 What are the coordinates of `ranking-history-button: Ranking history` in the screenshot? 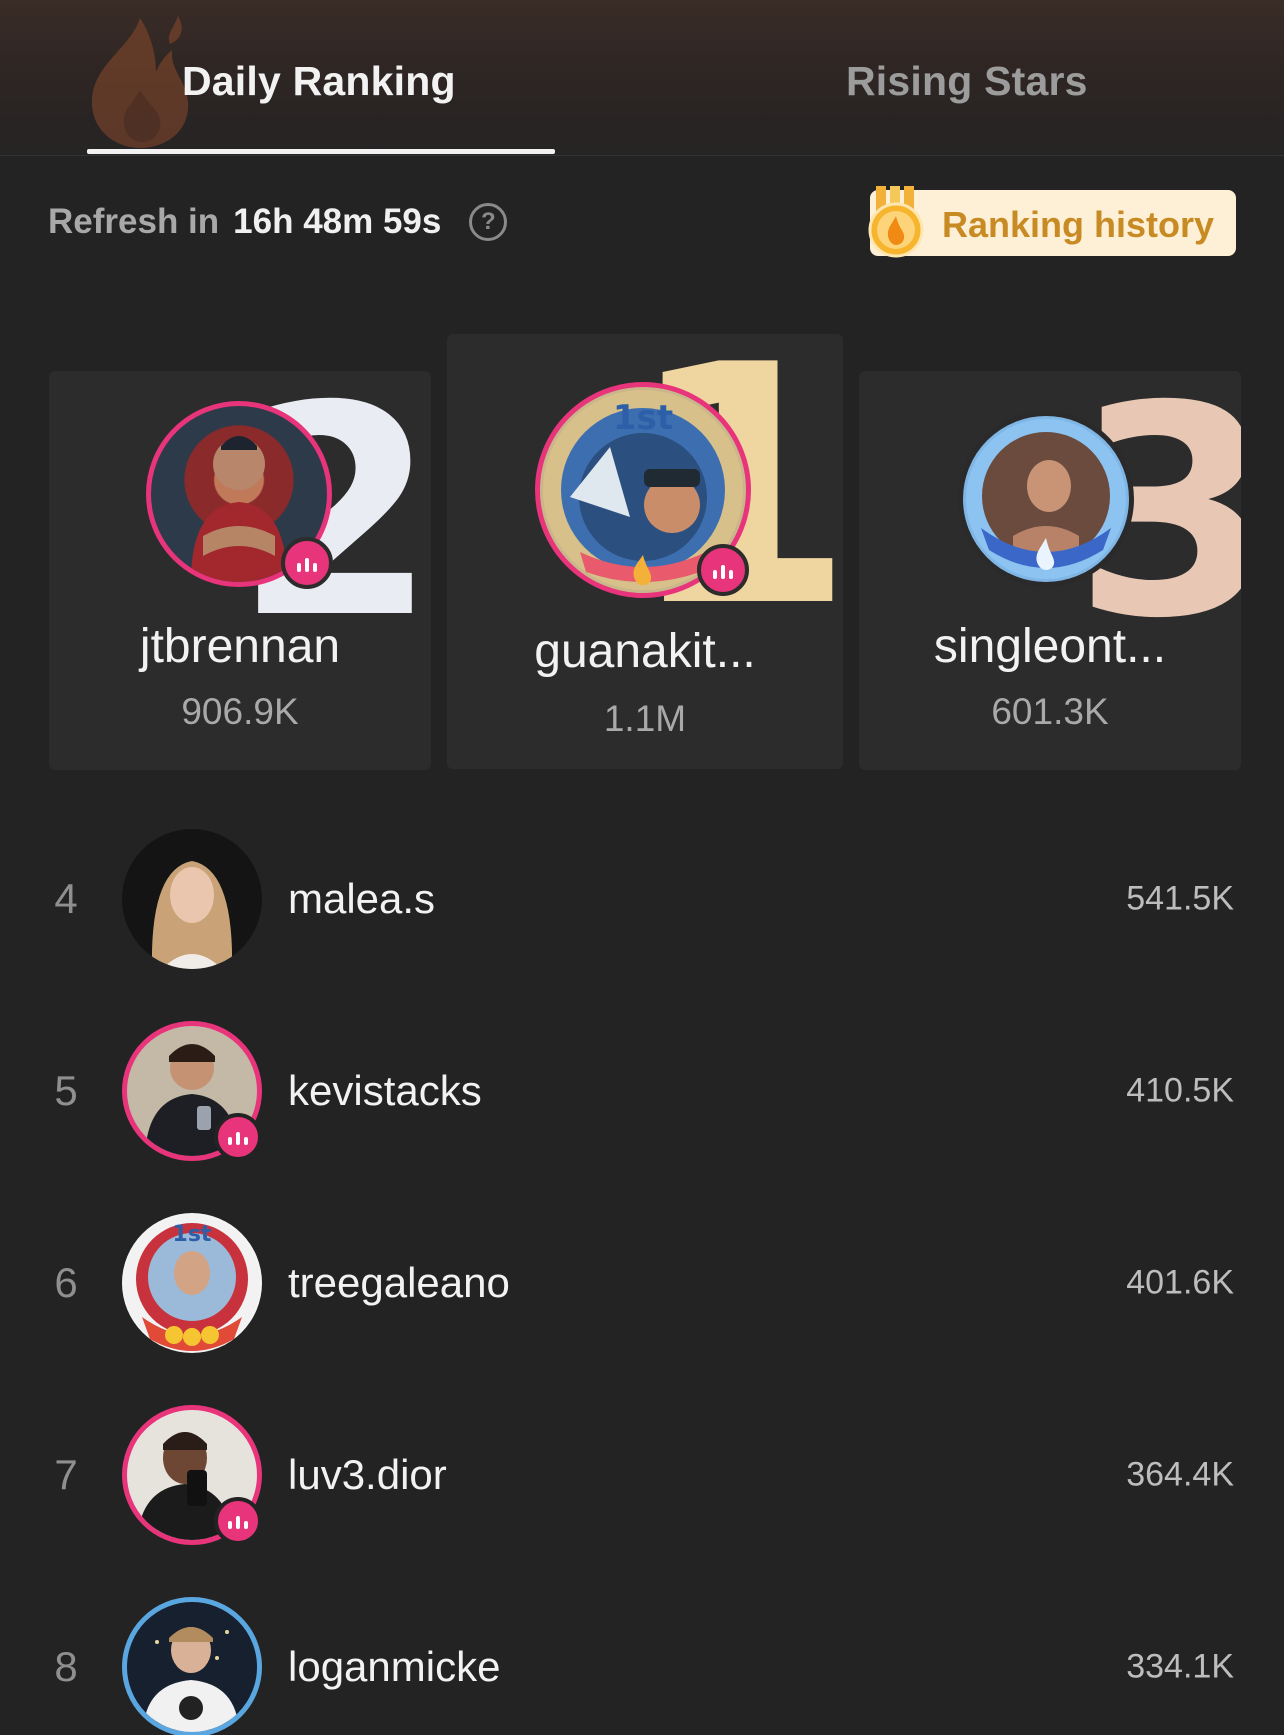 It's located at (1052, 222).